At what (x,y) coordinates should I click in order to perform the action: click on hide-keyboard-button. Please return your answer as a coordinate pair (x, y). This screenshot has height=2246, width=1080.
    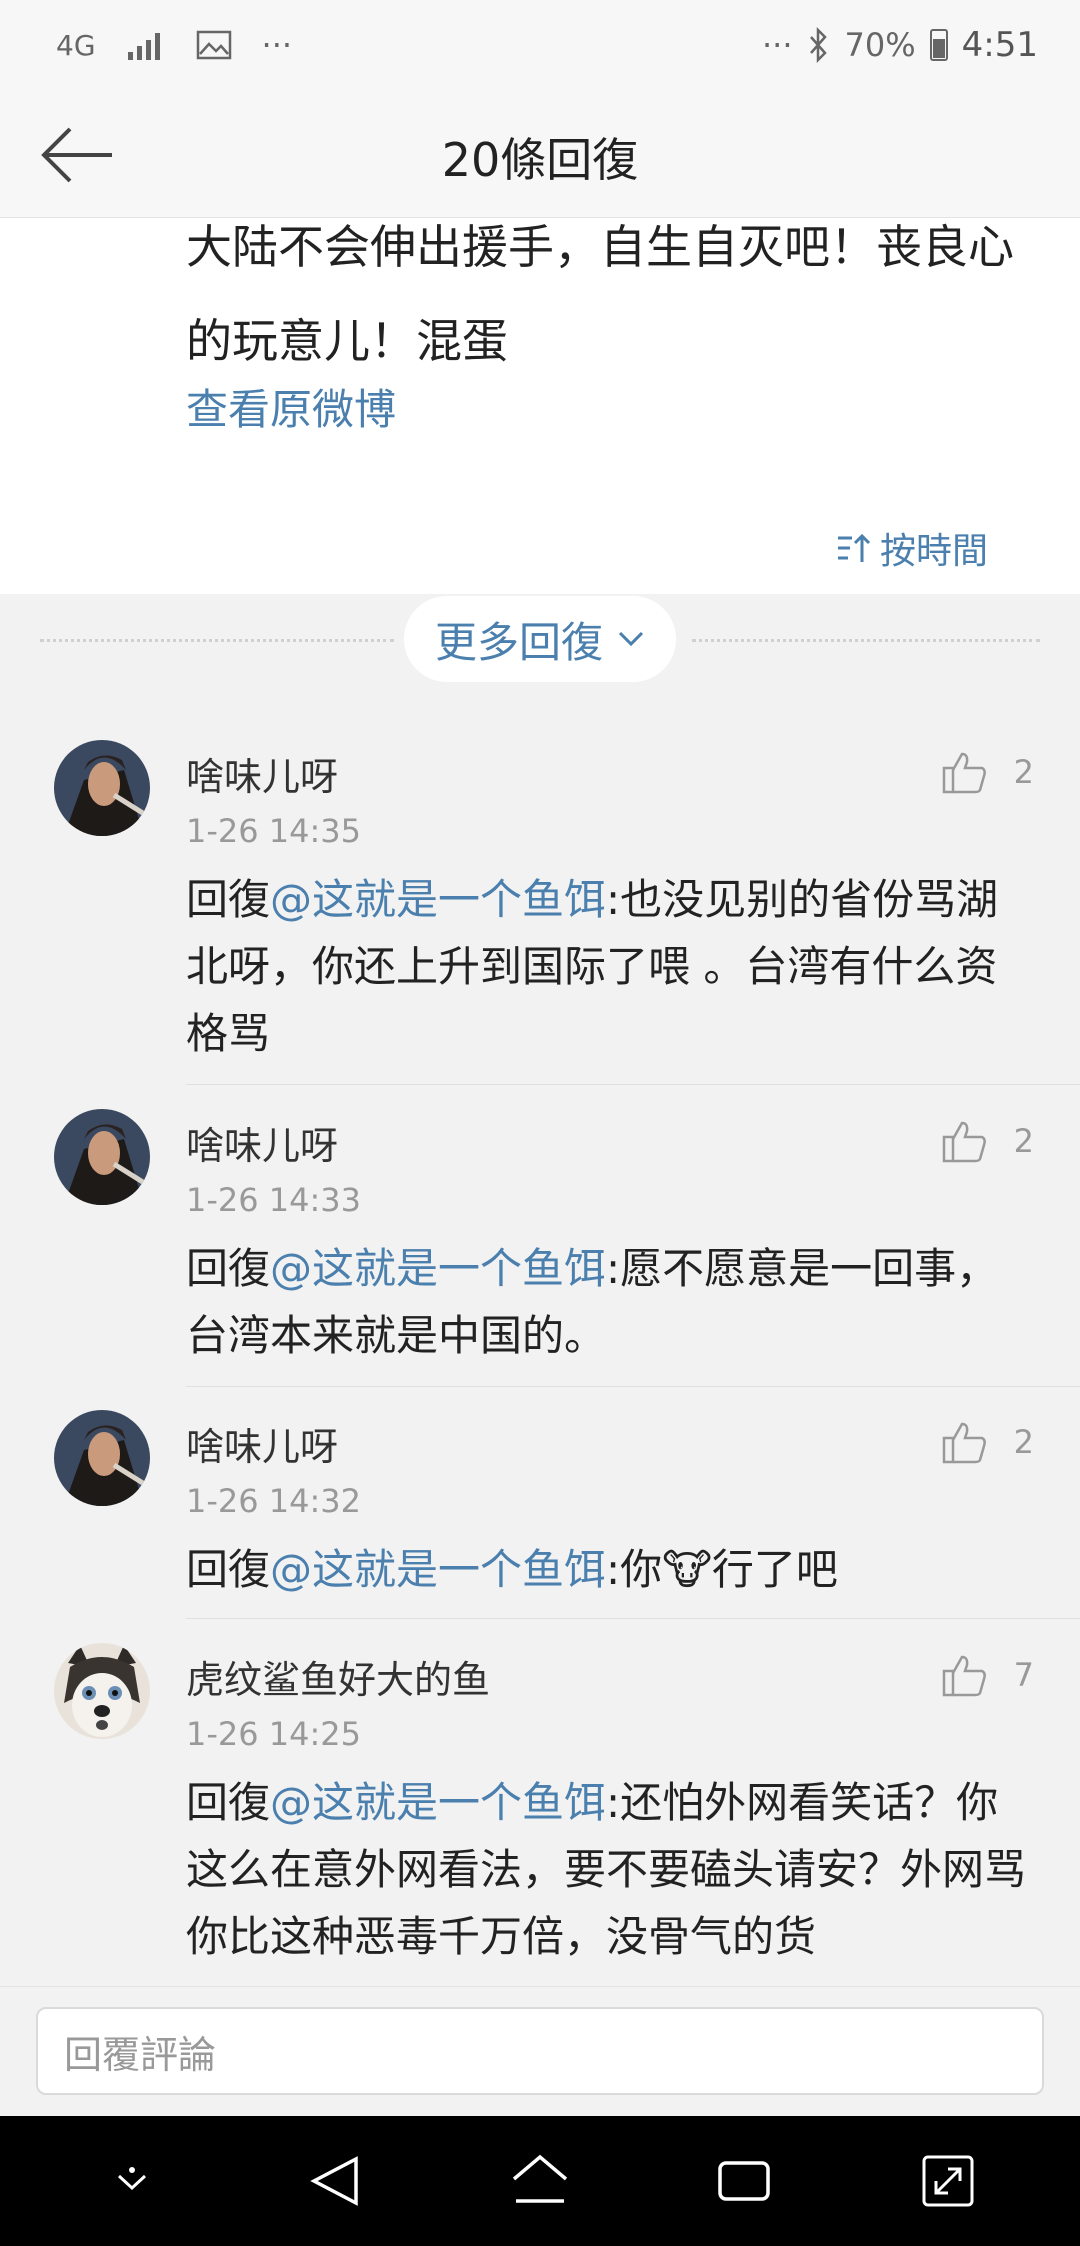
    Looking at the image, I should click on (132, 2181).